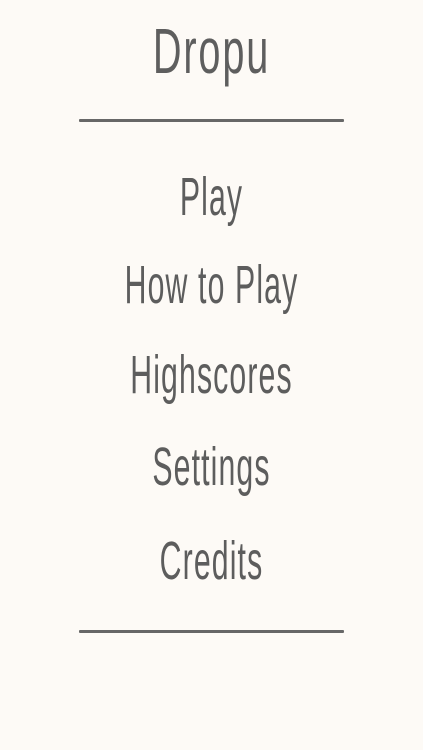 The image size is (423, 750). What do you see at coordinates (211, 561) in the screenshot?
I see `credits-button: Credits` at bounding box center [211, 561].